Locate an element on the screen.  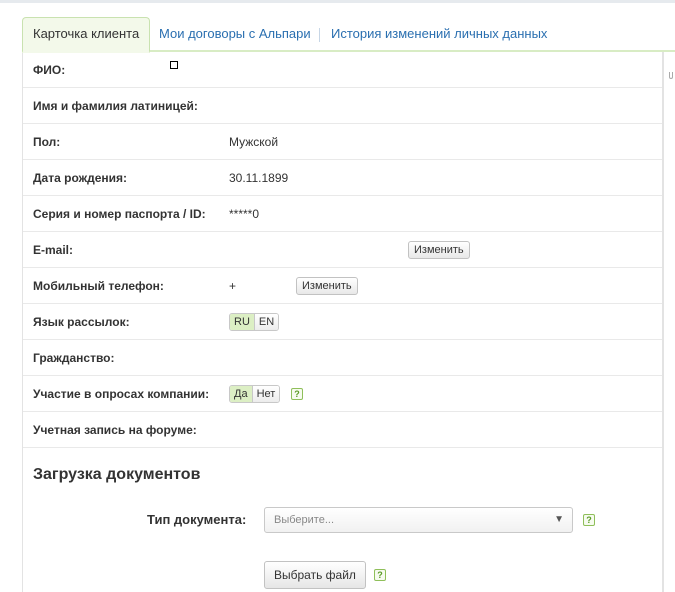
phone-change-button: Изменить is located at coordinates (327, 286).